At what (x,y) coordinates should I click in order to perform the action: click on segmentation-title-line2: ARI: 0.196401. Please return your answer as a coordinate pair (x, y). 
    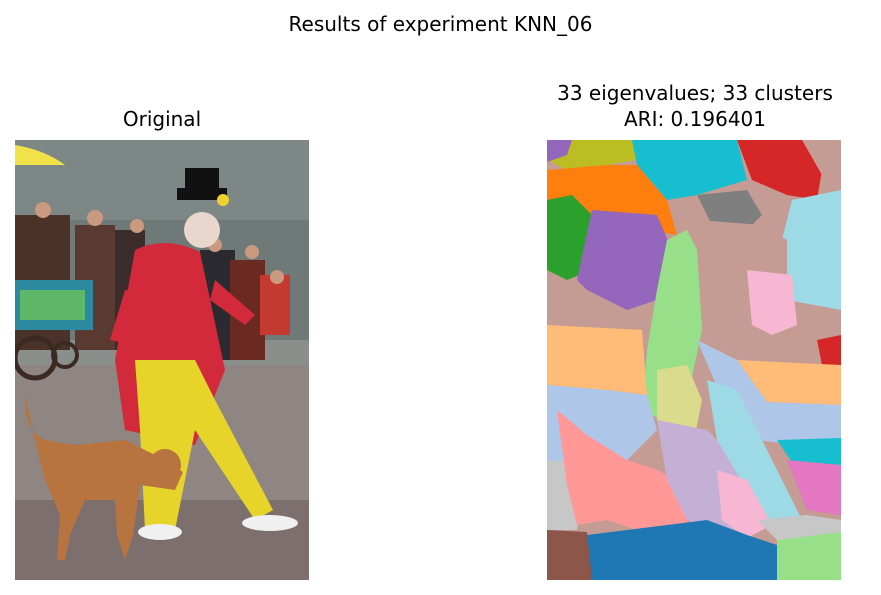
    Looking at the image, I should click on (694, 119).